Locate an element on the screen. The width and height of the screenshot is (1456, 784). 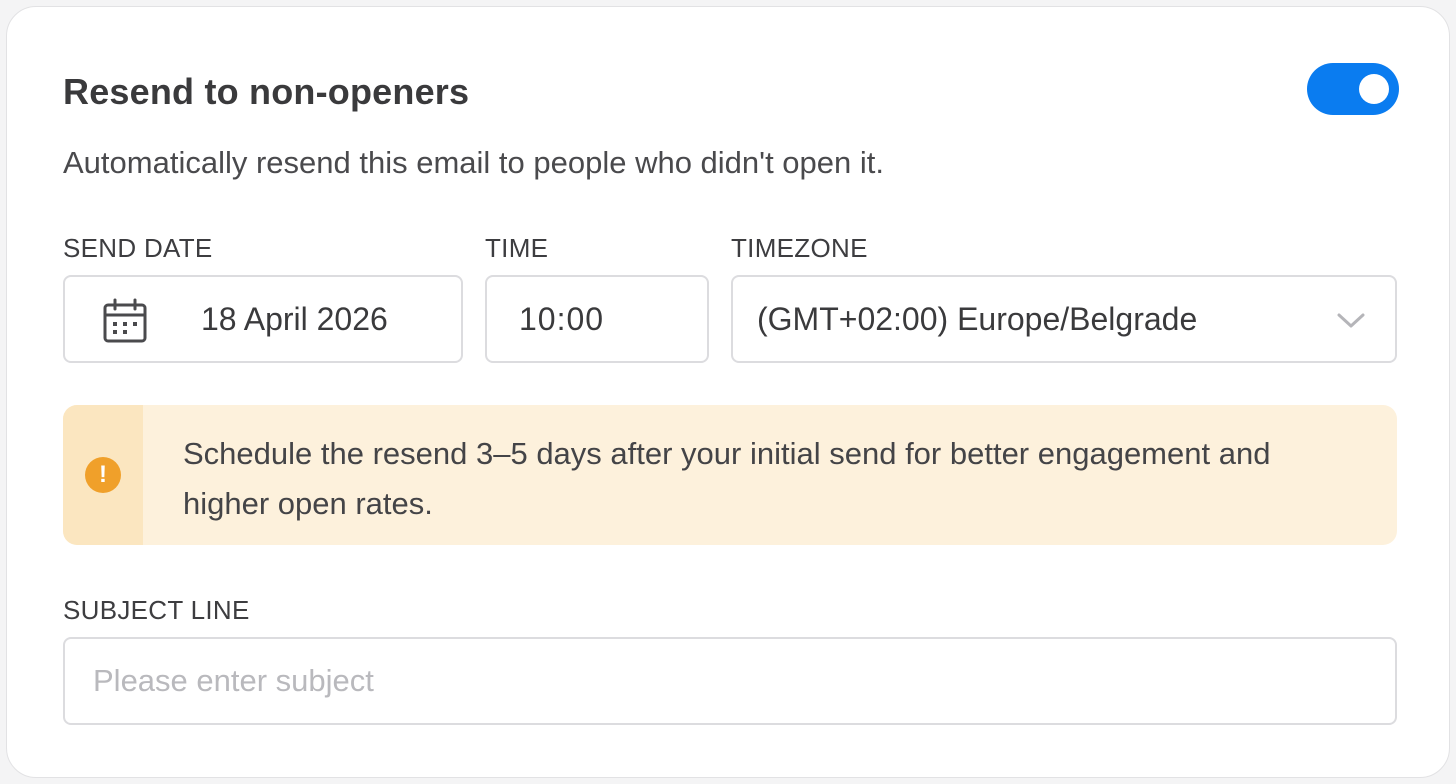
time-value: 10:00 is located at coordinates (562, 318).